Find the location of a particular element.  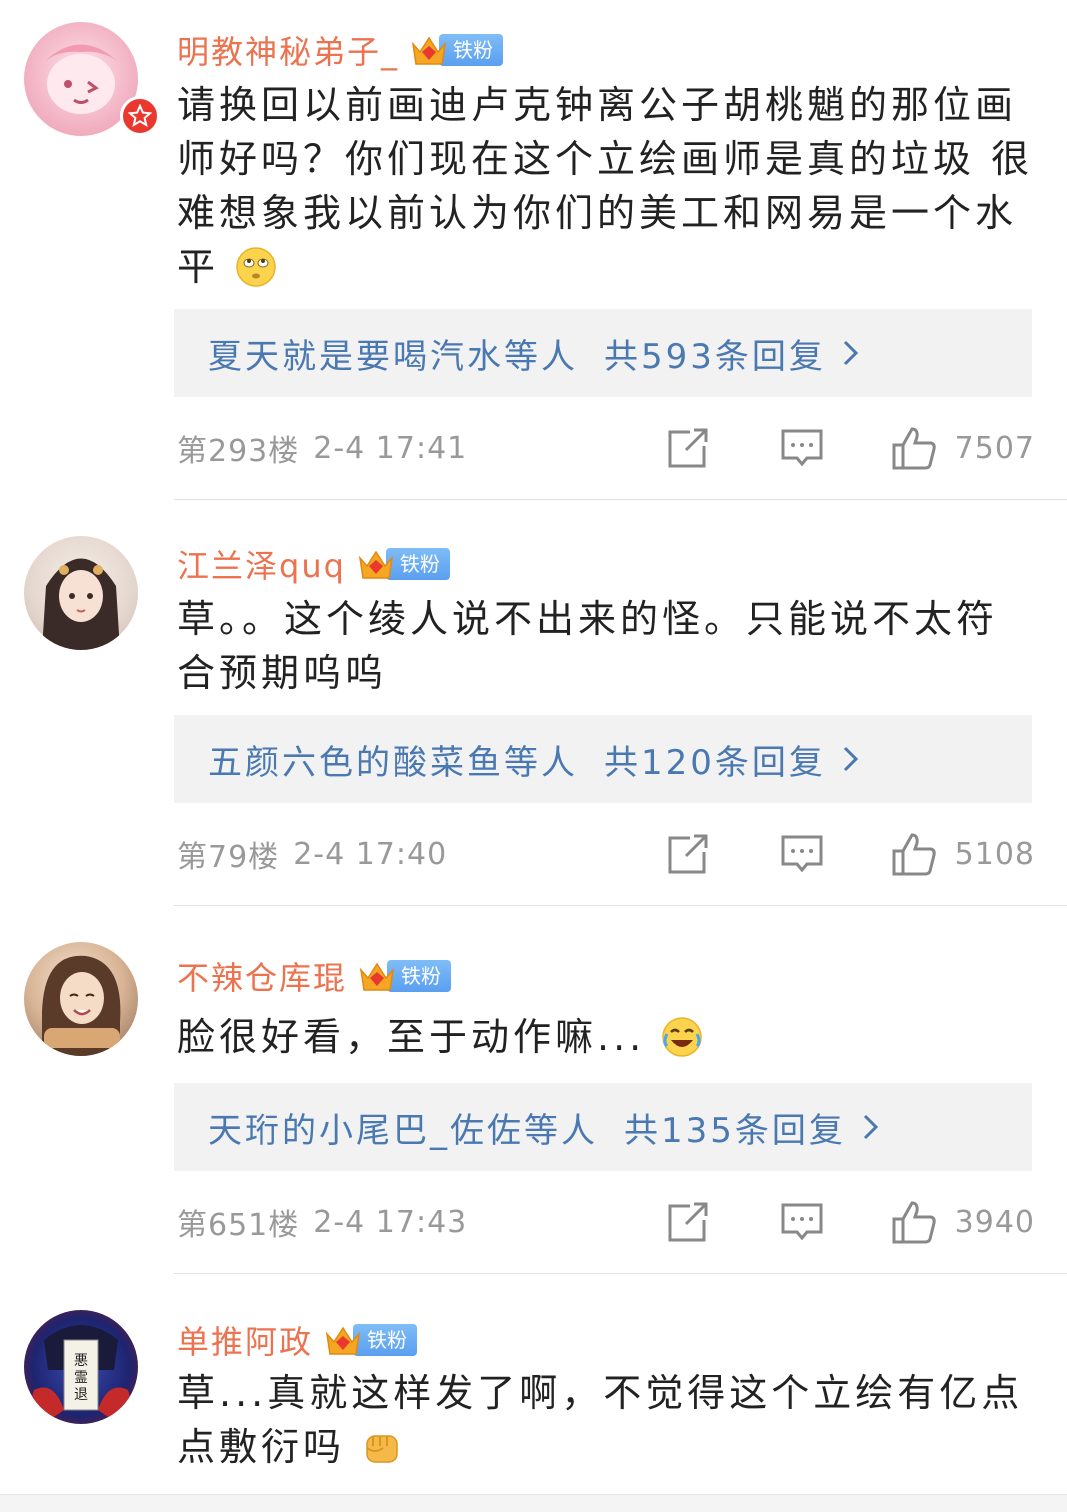

timestamp: 2-4 17:41 is located at coordinates (390, 448).